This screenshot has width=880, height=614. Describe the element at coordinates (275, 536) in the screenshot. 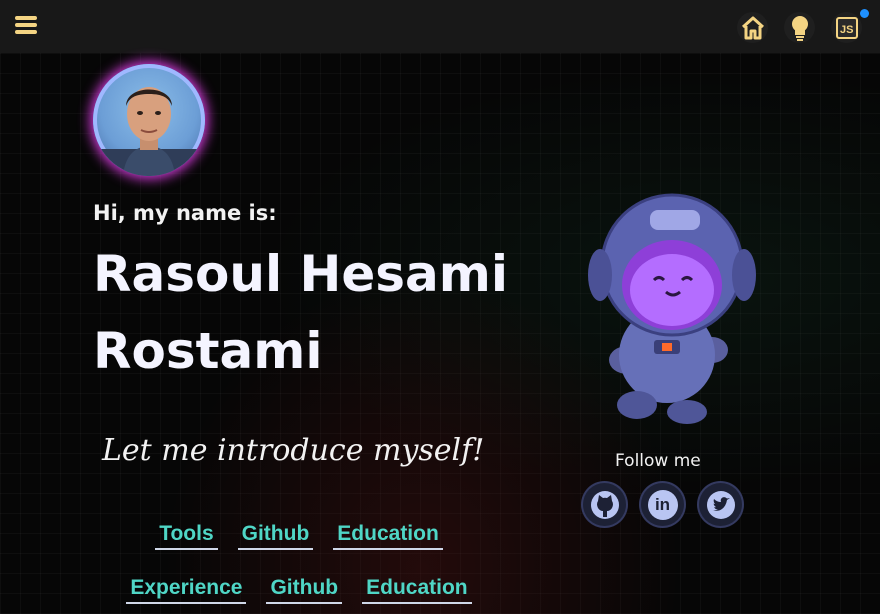

I see `link-github: Github` at that location.